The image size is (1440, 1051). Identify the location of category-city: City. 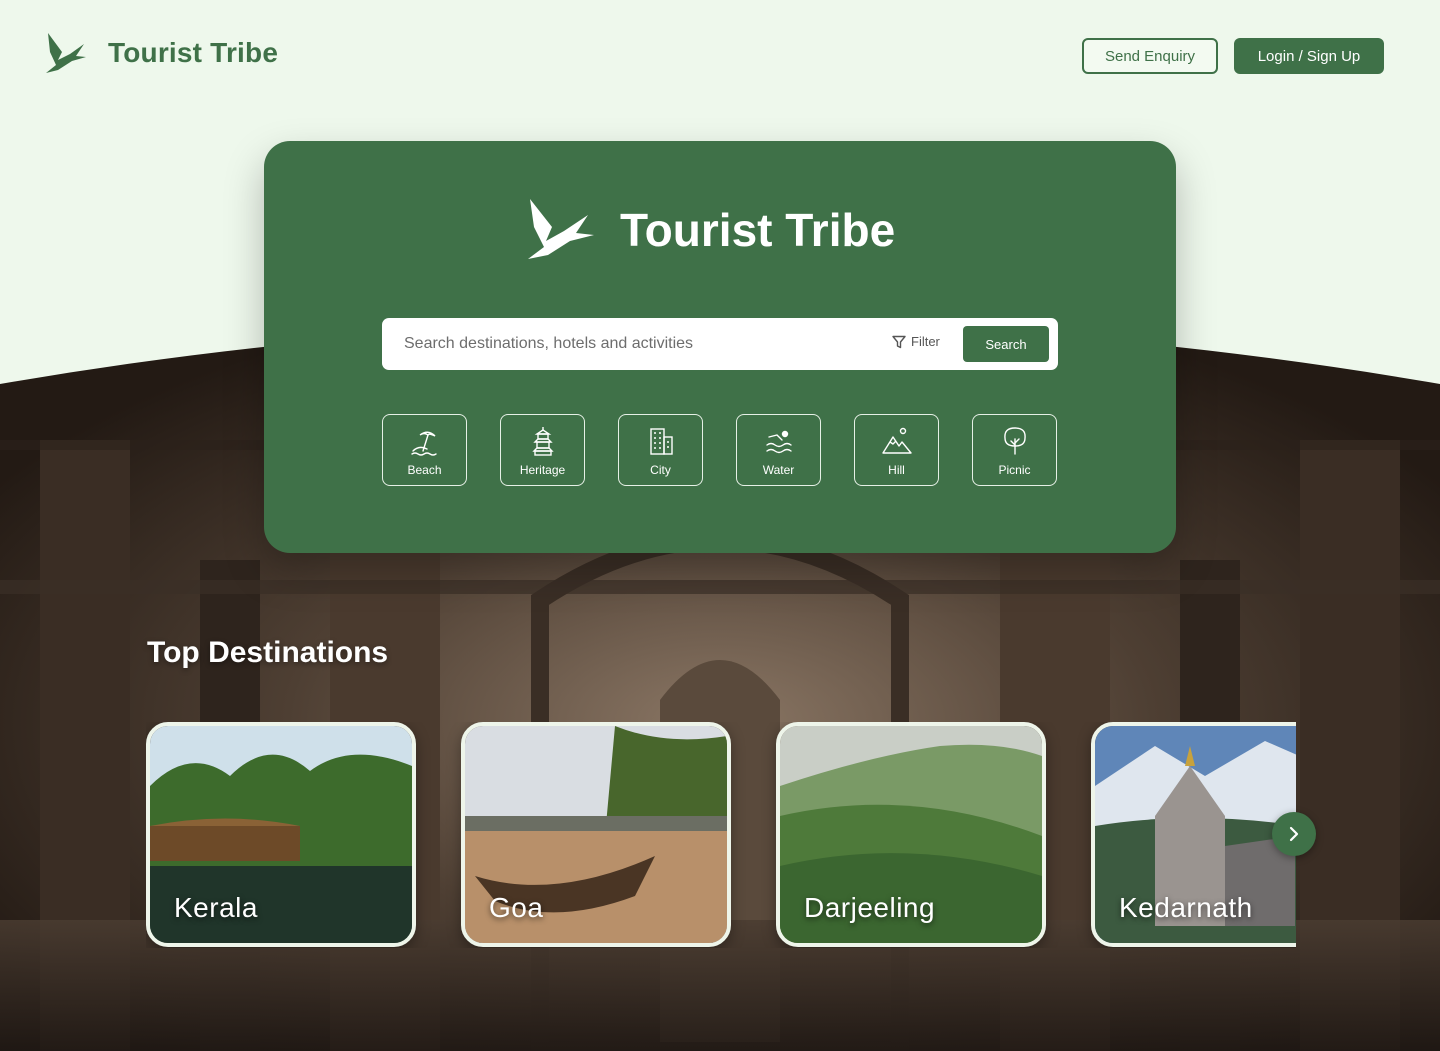
(660, 450).